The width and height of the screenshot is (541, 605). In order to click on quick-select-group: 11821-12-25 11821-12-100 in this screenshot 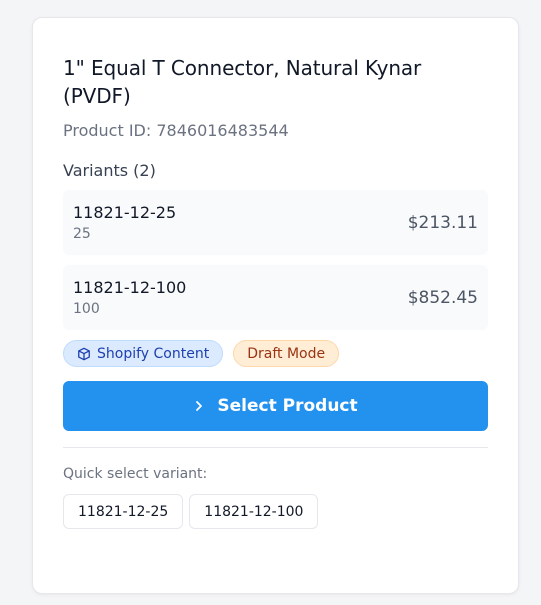, I will do `click(275, 511)`.